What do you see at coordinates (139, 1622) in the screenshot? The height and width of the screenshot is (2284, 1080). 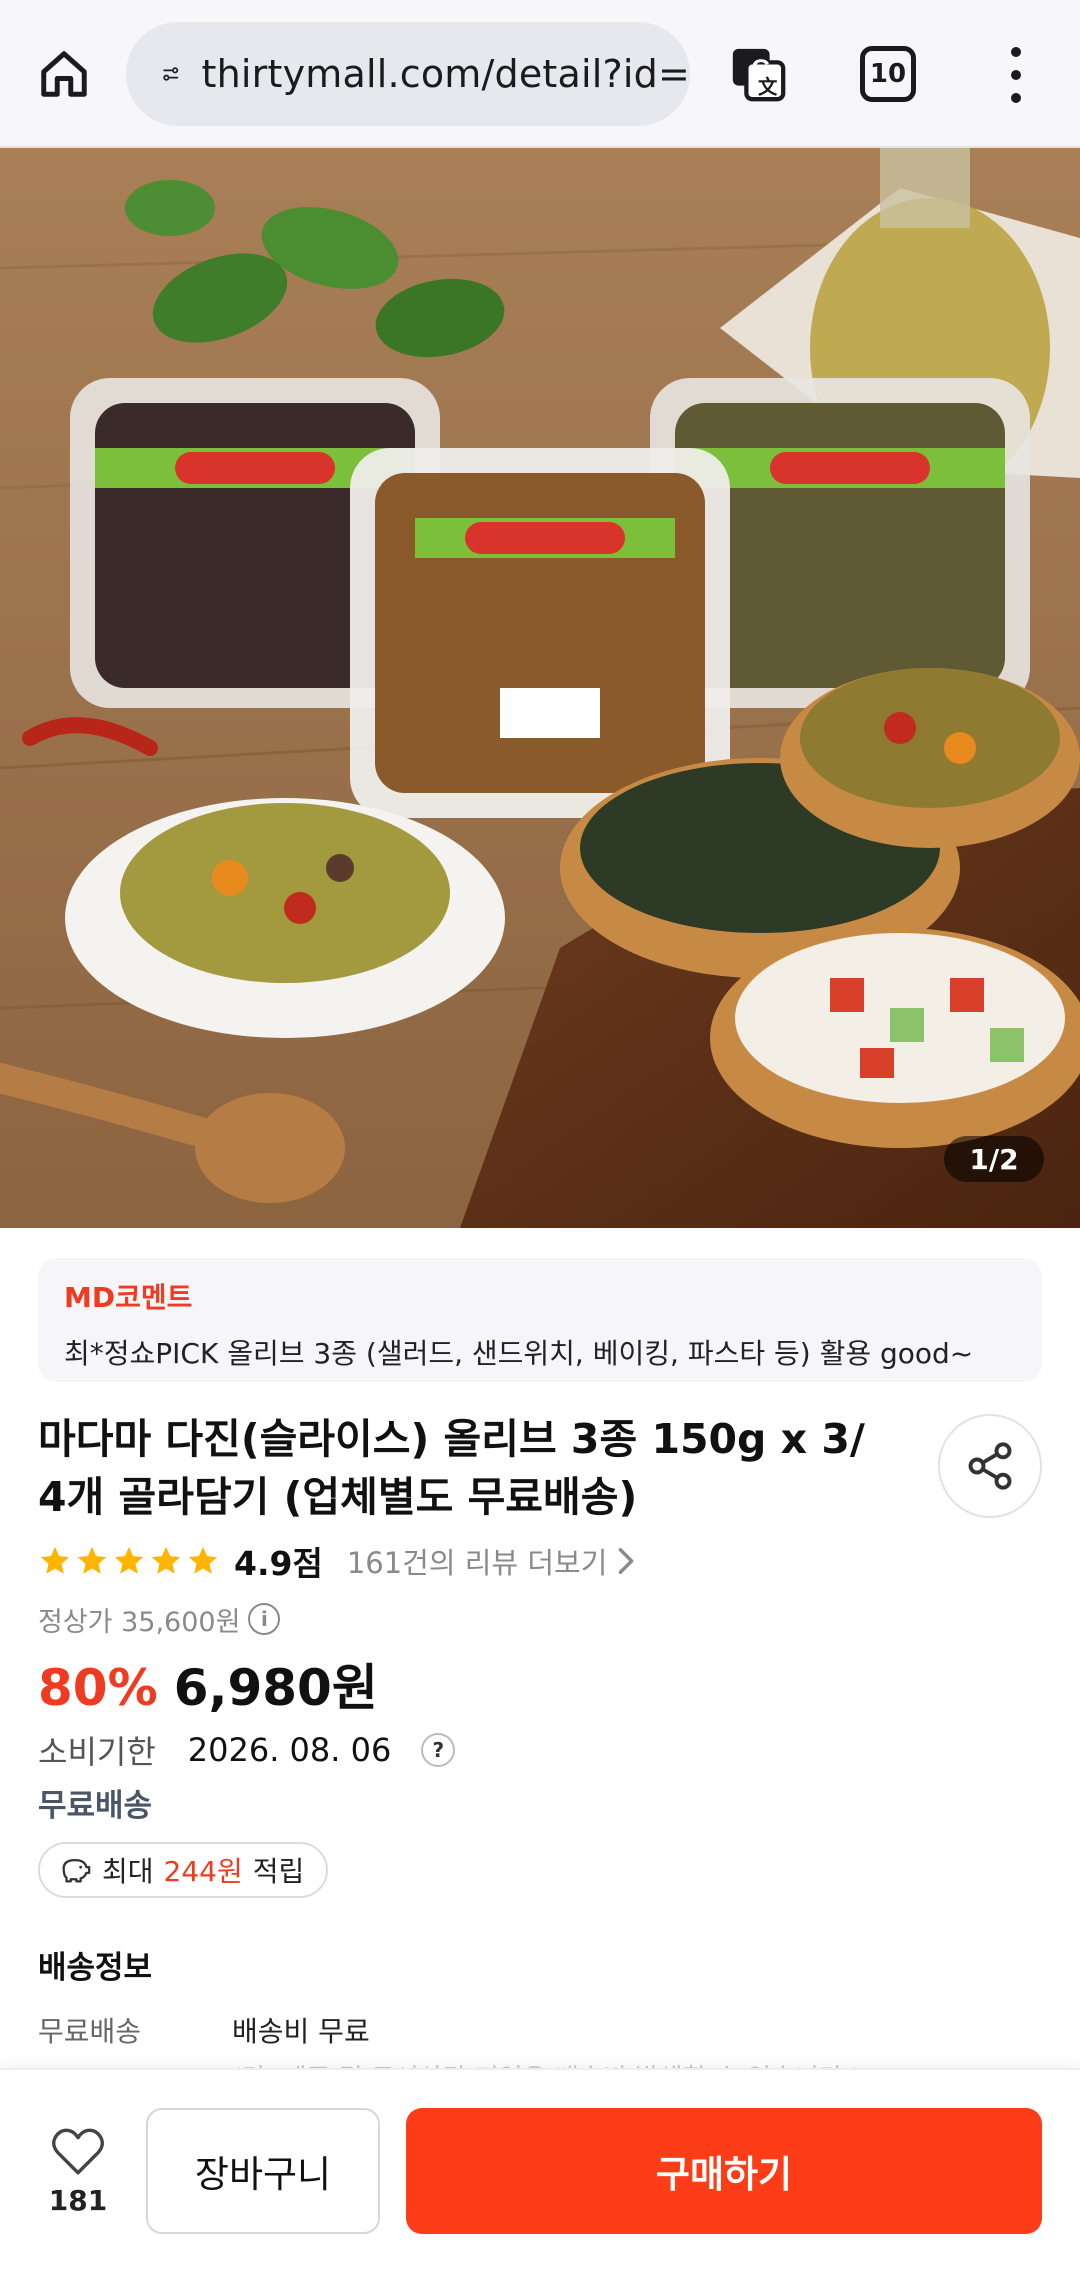 I see `list-price: 정상가 35,600원` at bounding box center [139, 1622].